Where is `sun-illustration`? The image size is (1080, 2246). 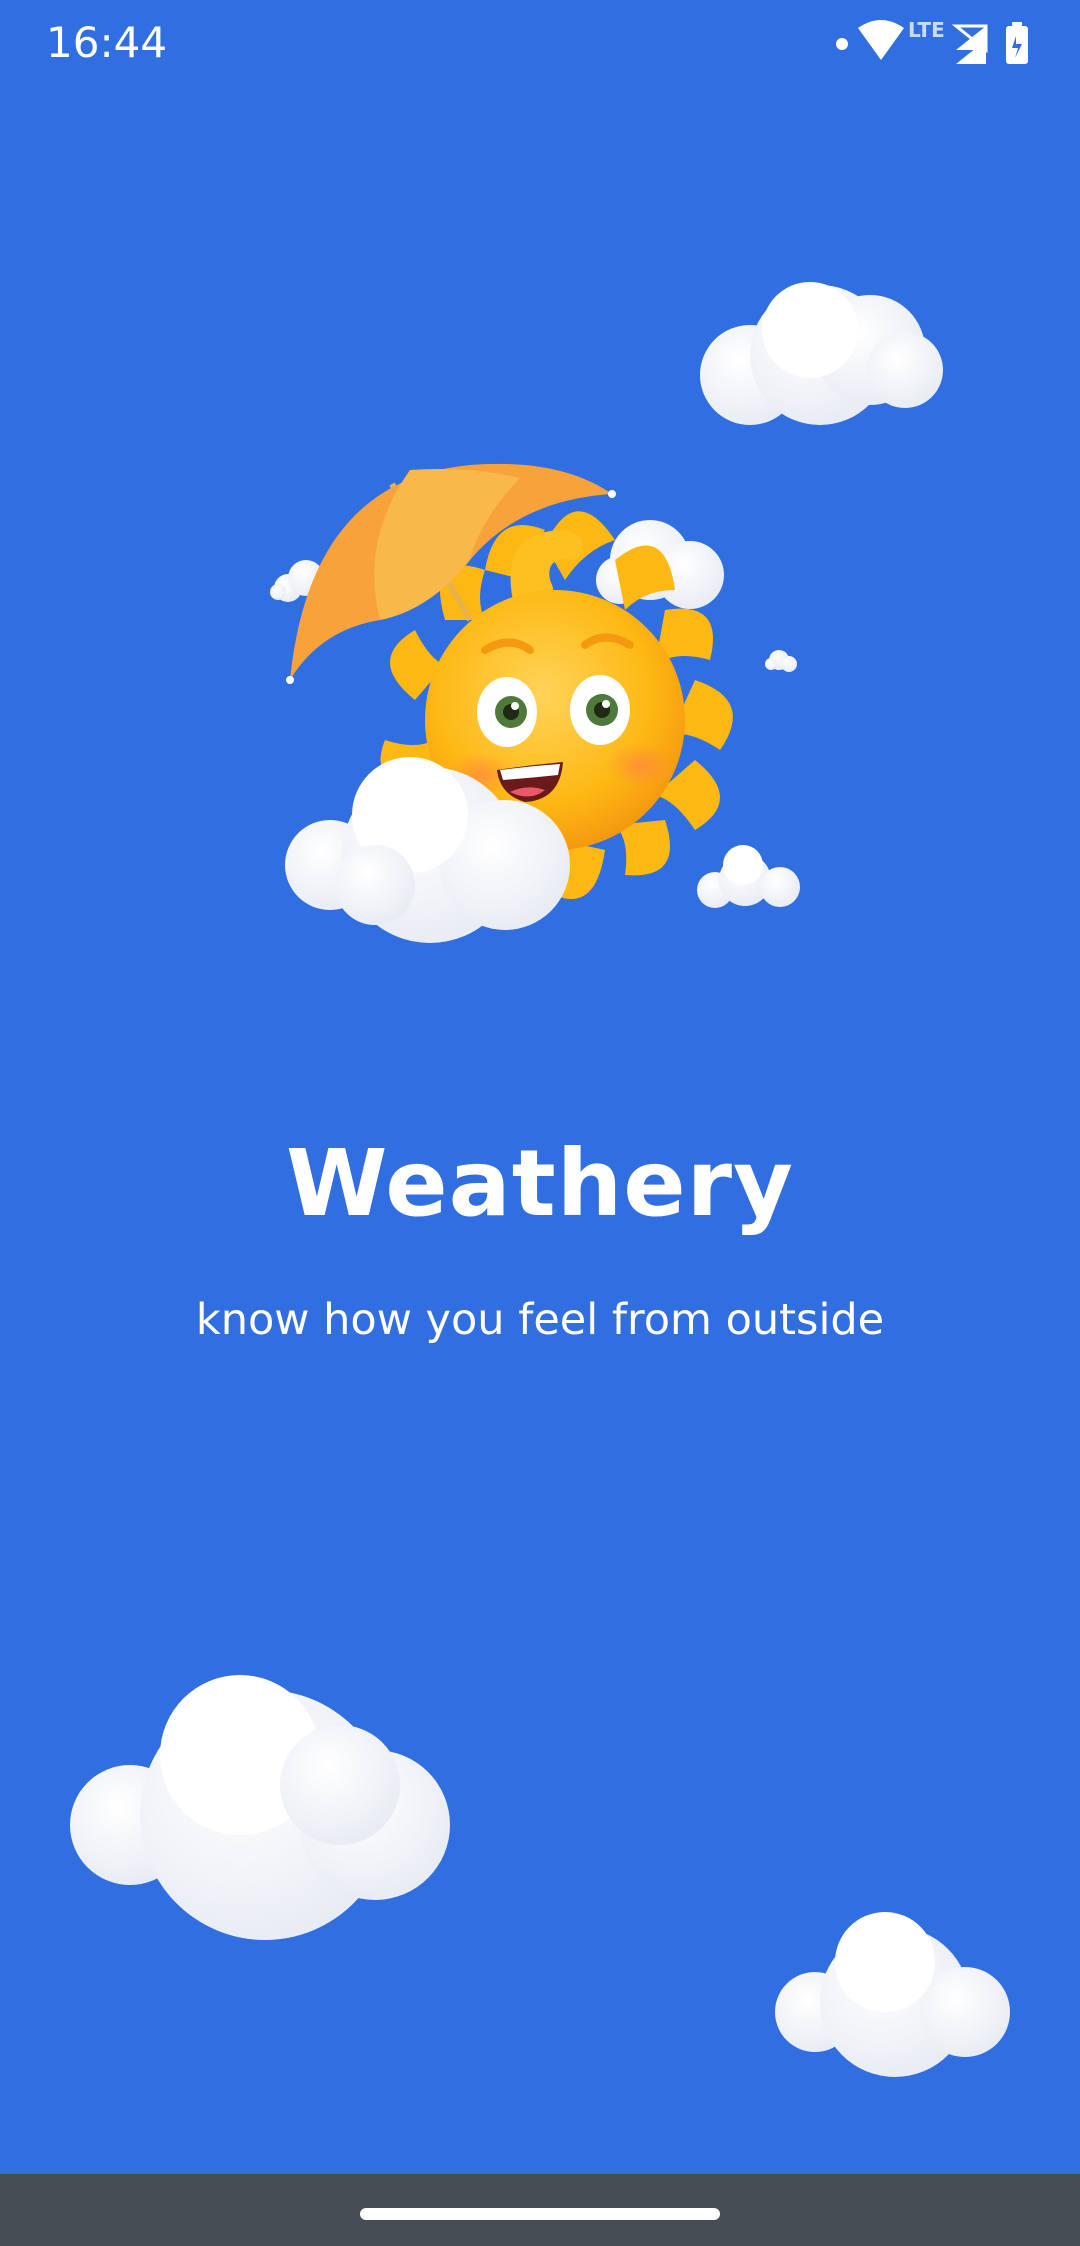 sun-illustration is located at coordinates (556, 705).